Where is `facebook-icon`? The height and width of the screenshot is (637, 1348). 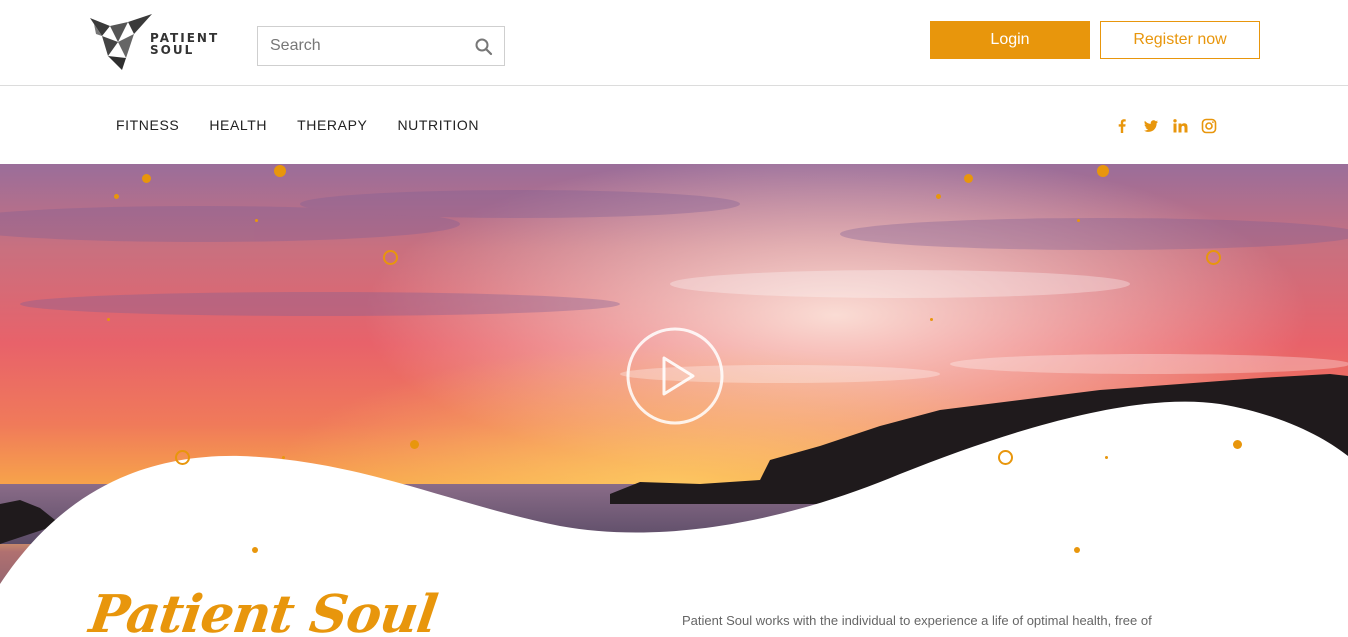 facebook-icon is located at coordinates (1122, 126).